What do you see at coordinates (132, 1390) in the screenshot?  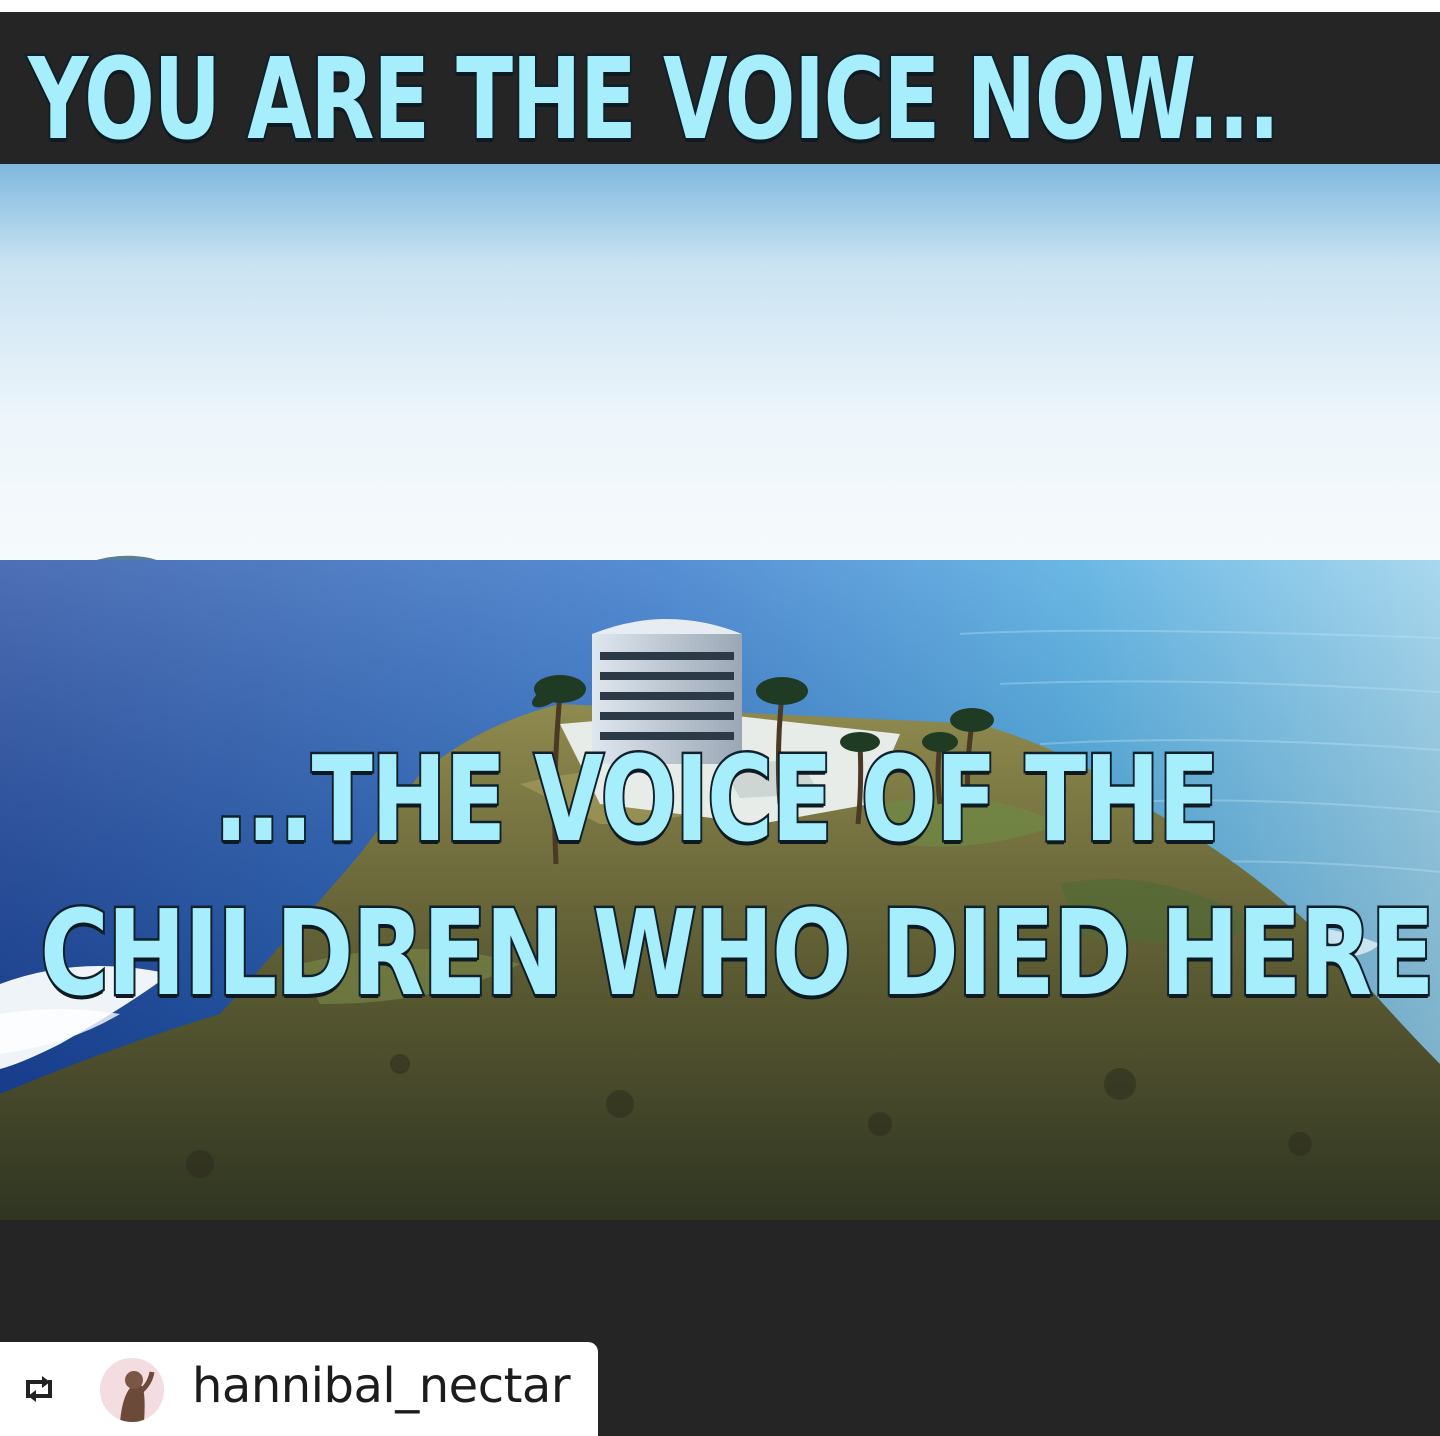 I see `user-avatar` at bounding box center [132, 1390].